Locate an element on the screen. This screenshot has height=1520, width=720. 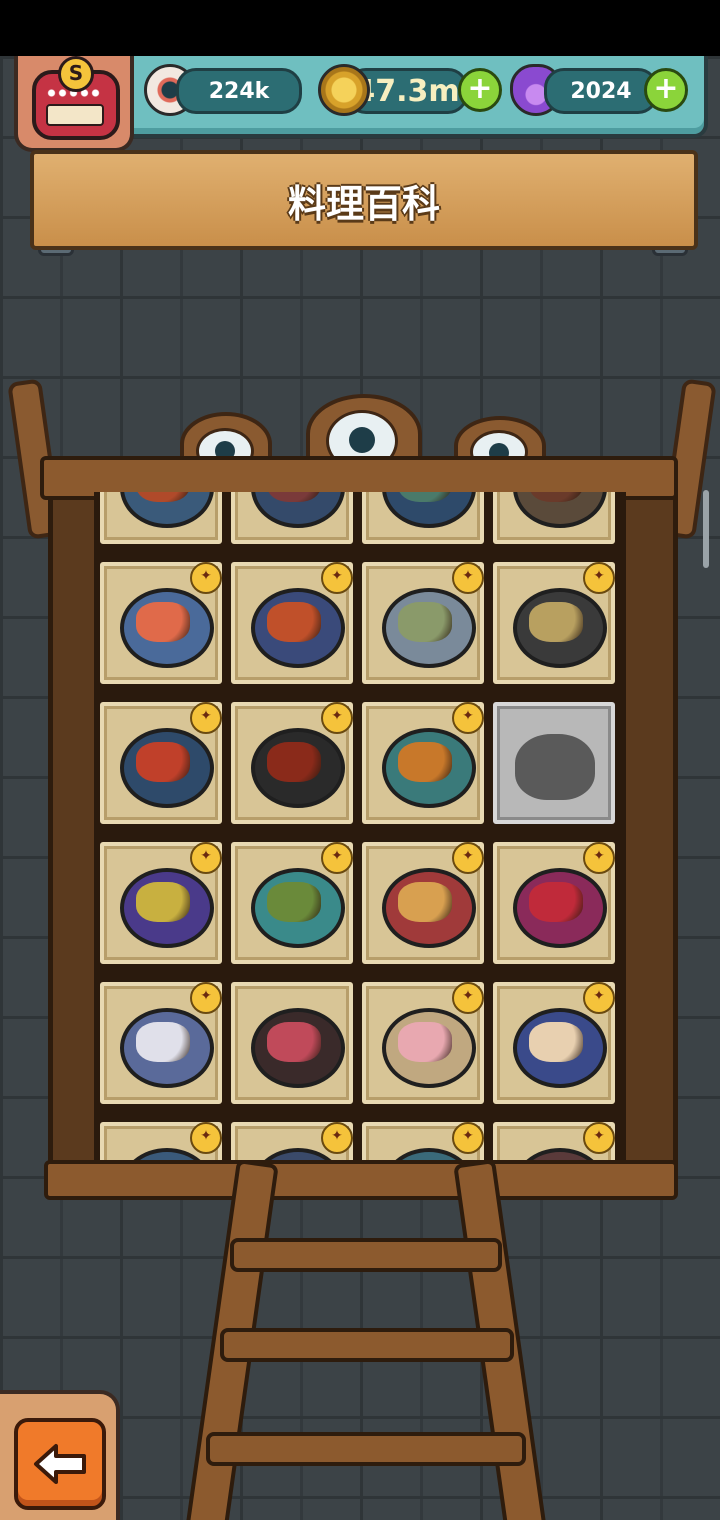
title-plank: 料理百科 is located at coordinates (364, 200).